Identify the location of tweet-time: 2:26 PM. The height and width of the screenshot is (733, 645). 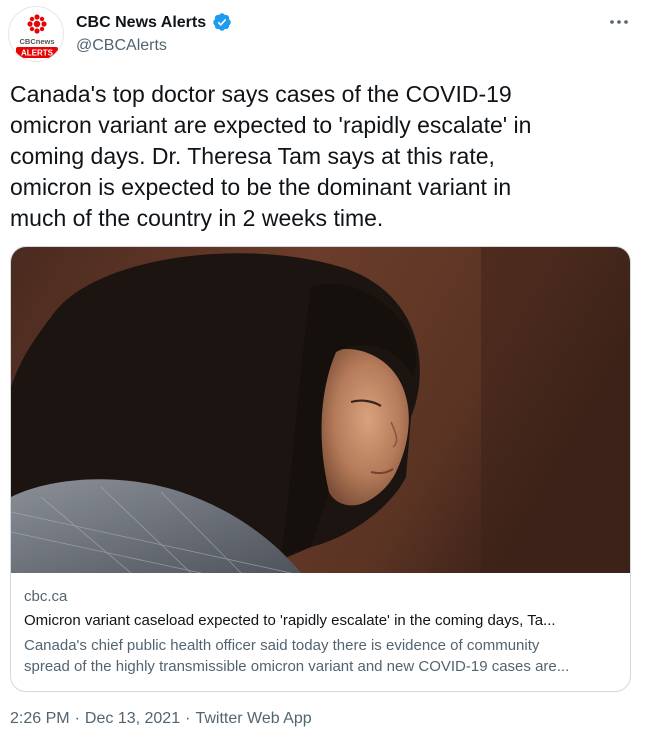
(40, 718).